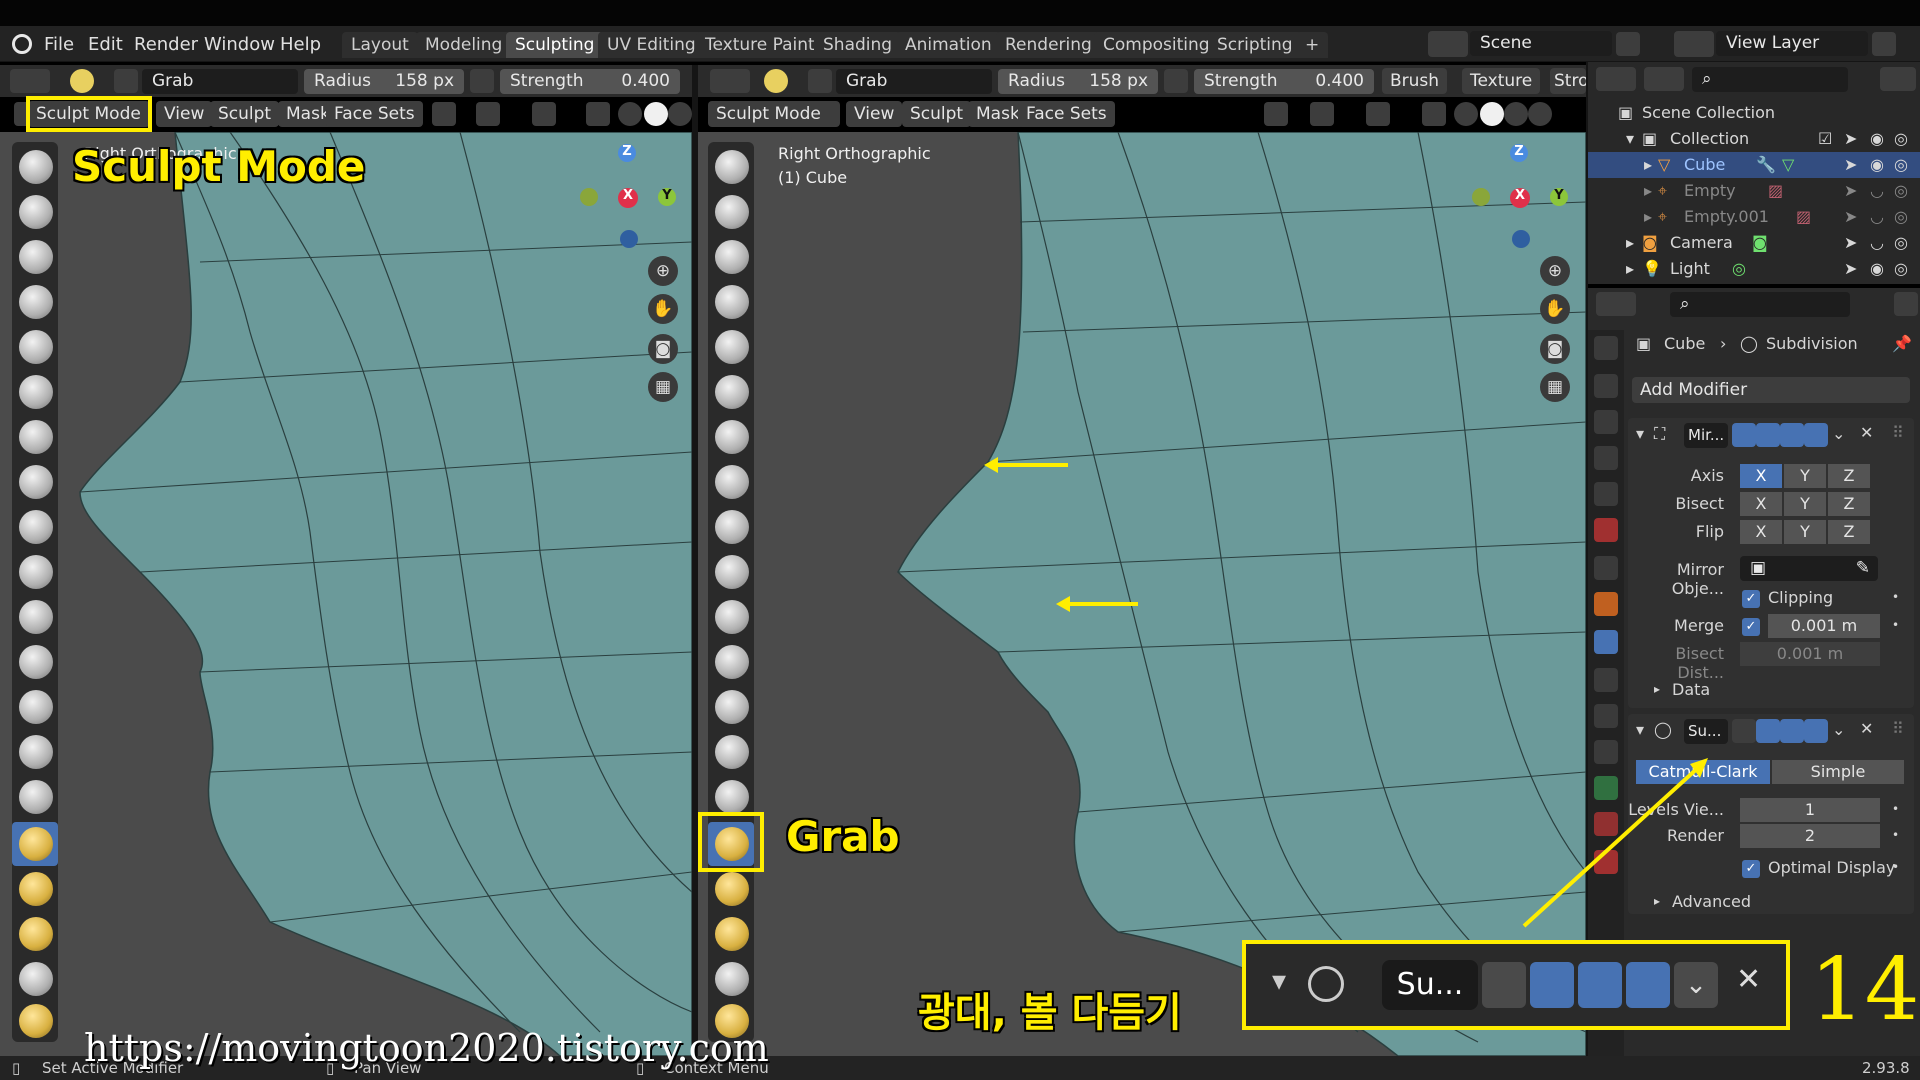  Describe the element at coordinates (1521, 239) in the screenshot. I see `right-gizmo-neg-z-axis` at that location.